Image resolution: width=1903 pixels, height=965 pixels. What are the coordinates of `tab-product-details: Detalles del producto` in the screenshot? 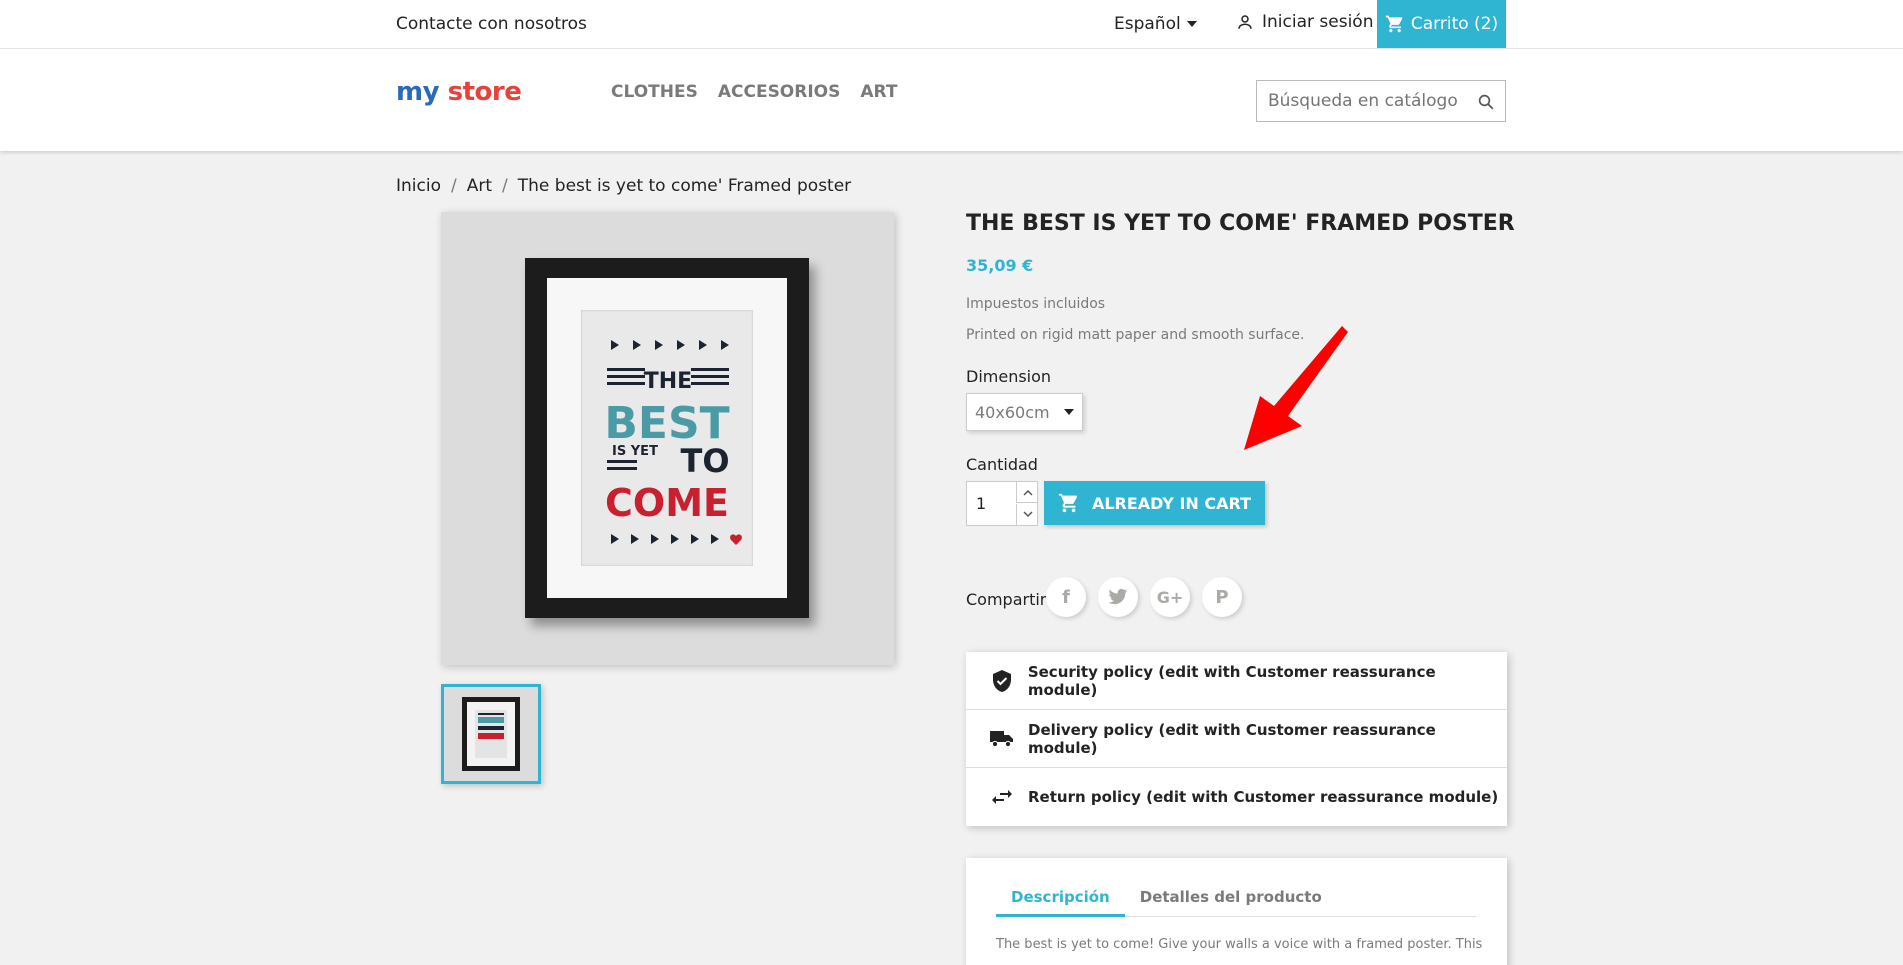 It's located at (1231, 901).